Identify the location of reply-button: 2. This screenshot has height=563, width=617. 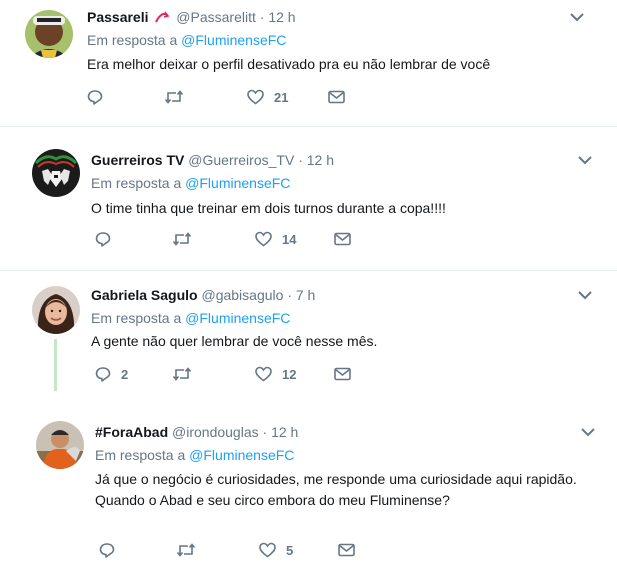
(111, 374).